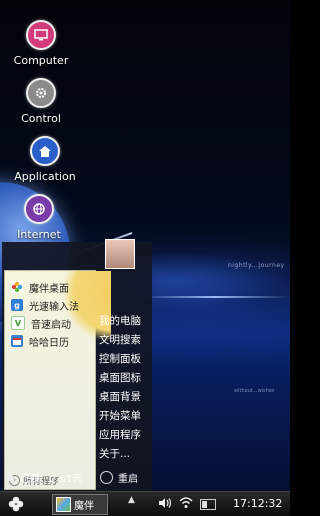  Describe the element at coordinates (57, 380) in the screenshot. I see `start-menu-app-panel: 魔伴桌面 g 光速输入法 V 音速启动 哈哈日历 › 所有程序` at that location.